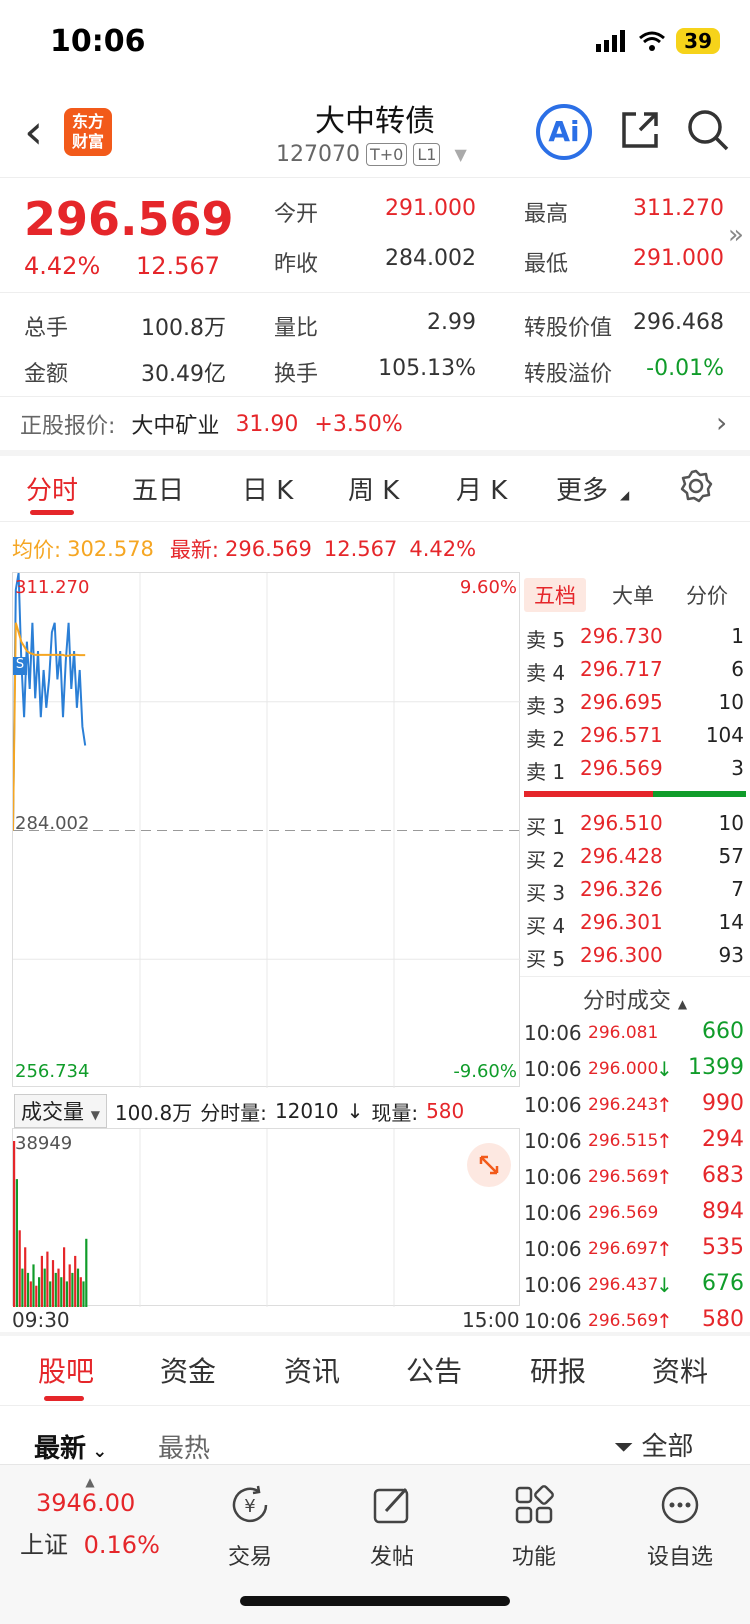 The image size is (750, 1624). What do you see at coordinates (635, 856) in the screenshot?
I see `bid-row: 买 2 296.428 57` at bounding box center [635, 856].